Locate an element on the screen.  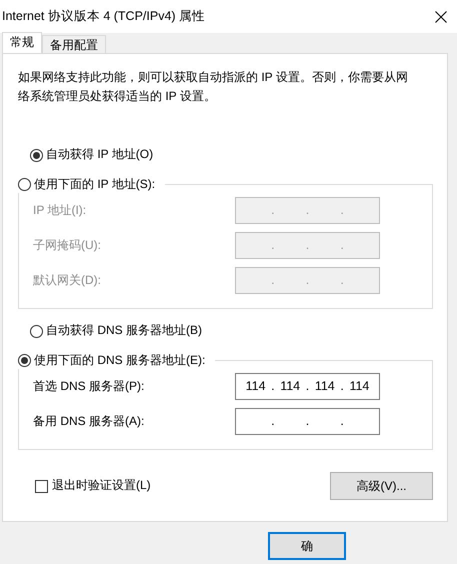
close-icon is located at coordinates (441, 16).